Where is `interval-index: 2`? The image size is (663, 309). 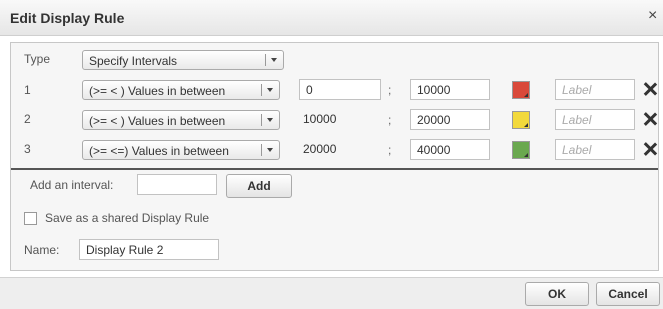
interval-index: 2 is located at coordinates (27, 119).